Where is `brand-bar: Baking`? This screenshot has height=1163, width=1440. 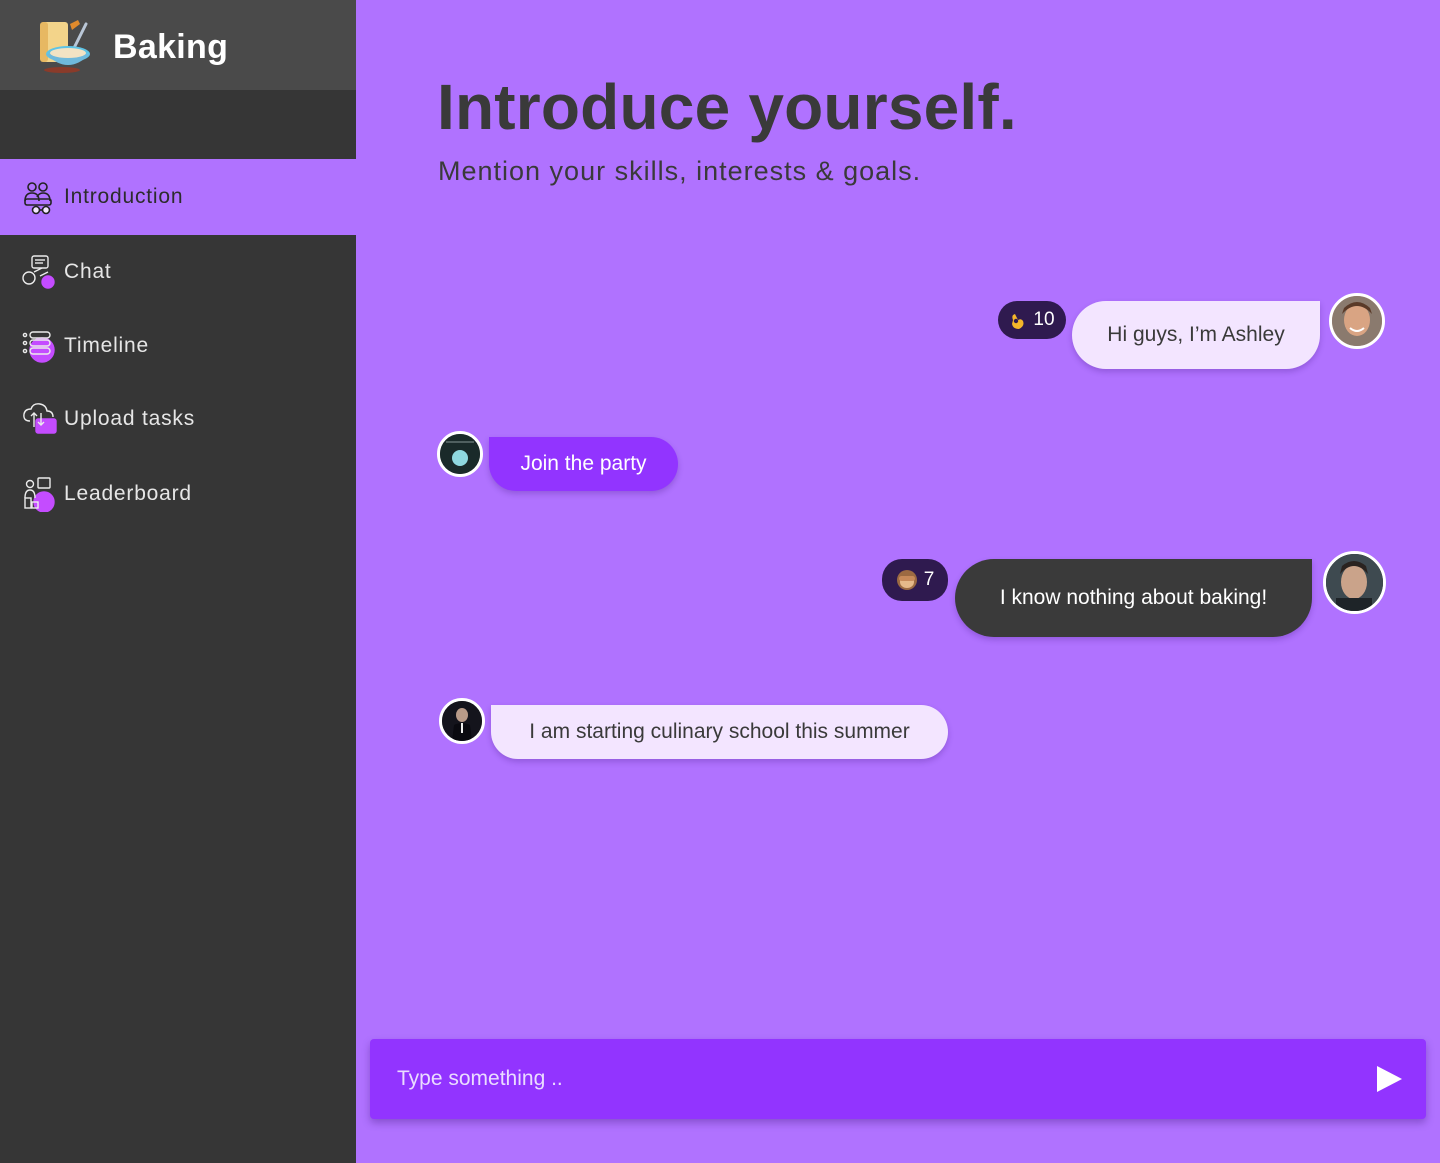
brand-bar: Baking is located at coordinates (178, 45).